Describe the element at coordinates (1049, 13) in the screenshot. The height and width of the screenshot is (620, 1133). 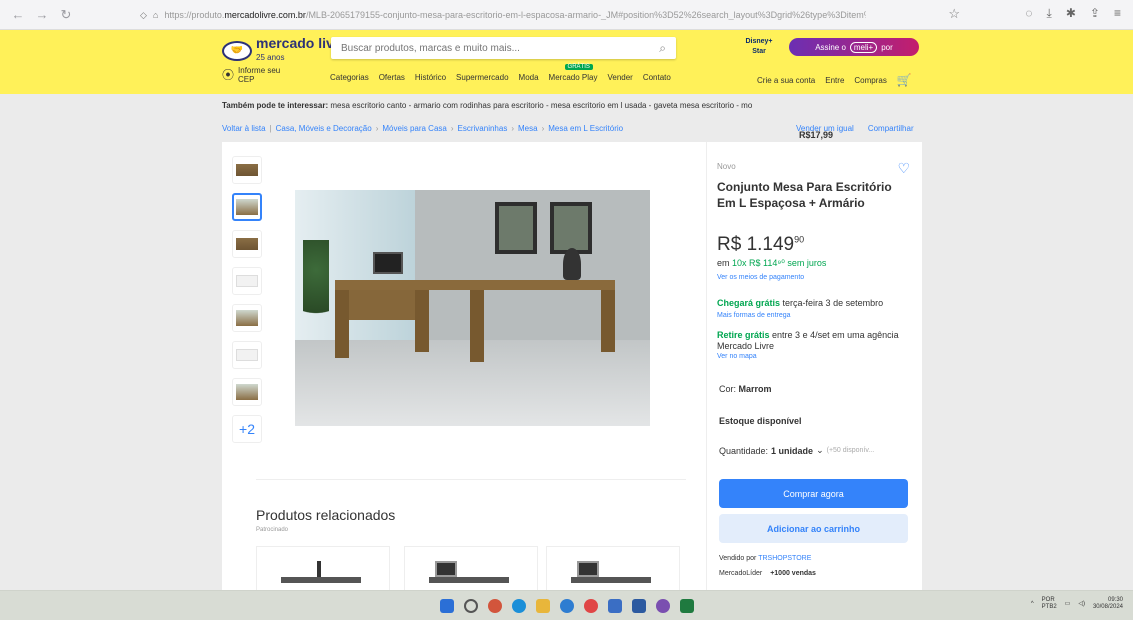
I see `download-icon: ⤓` at that location.